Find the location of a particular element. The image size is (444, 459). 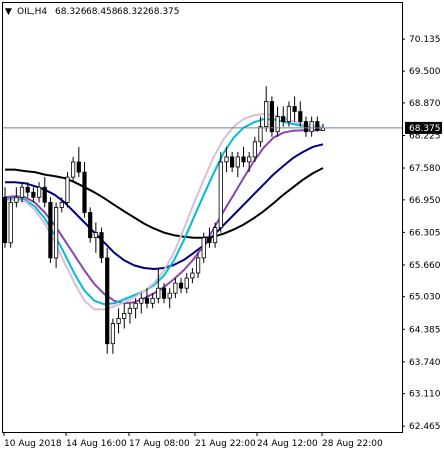

y-tick-label: 69.500 is located at coordinates (425, 72).